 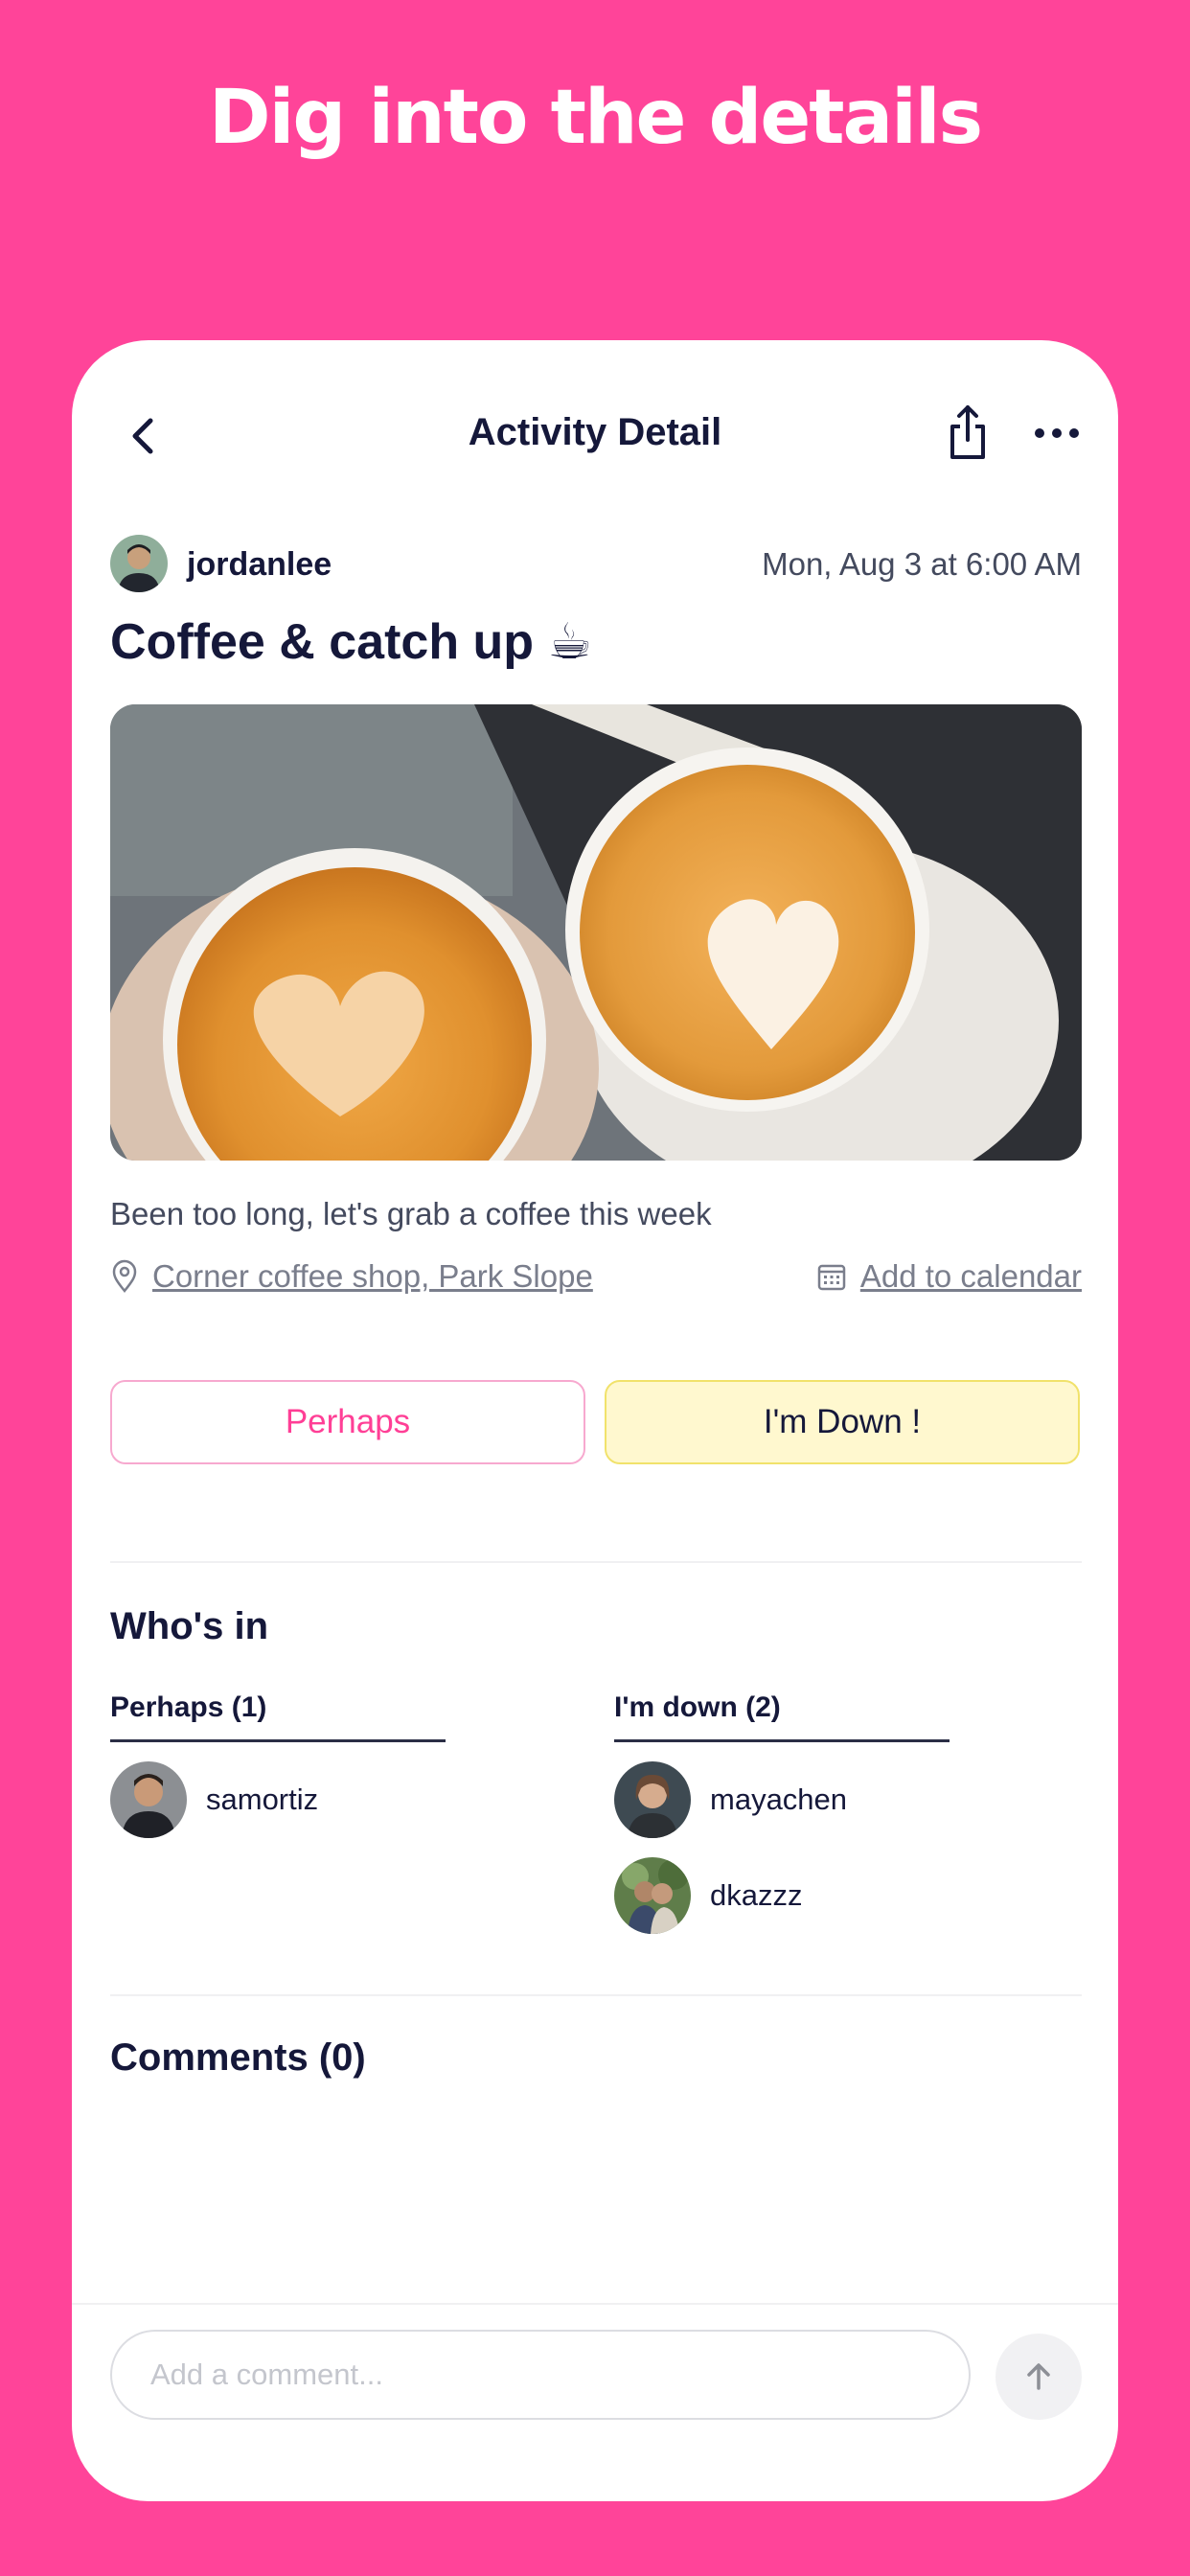 What do you see at coordinates (832, 1277) in the screenshot?
I see `calendar-icon` at bounding box center [832, 1277].